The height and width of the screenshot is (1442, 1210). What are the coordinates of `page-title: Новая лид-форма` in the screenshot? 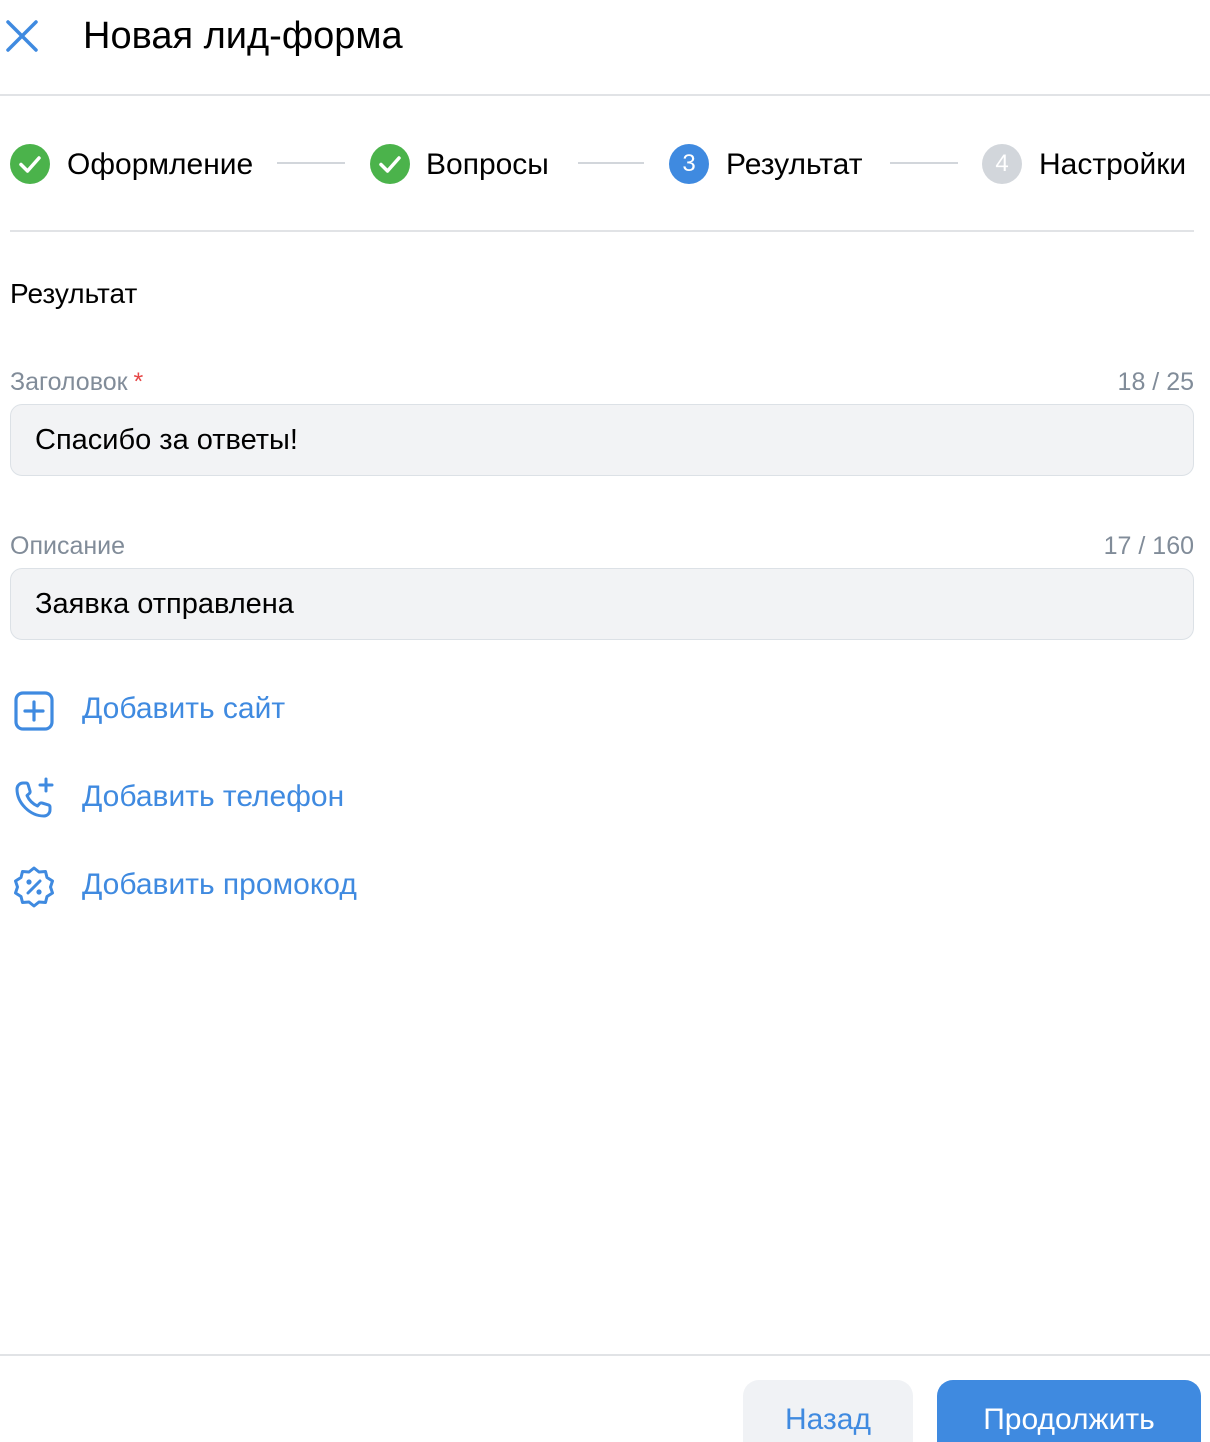 It's located at (243, 36).